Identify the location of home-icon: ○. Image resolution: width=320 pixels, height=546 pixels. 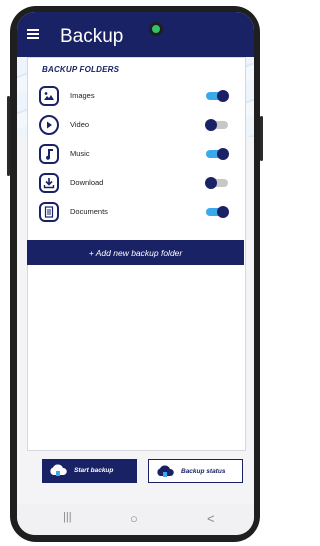
(134, 518).